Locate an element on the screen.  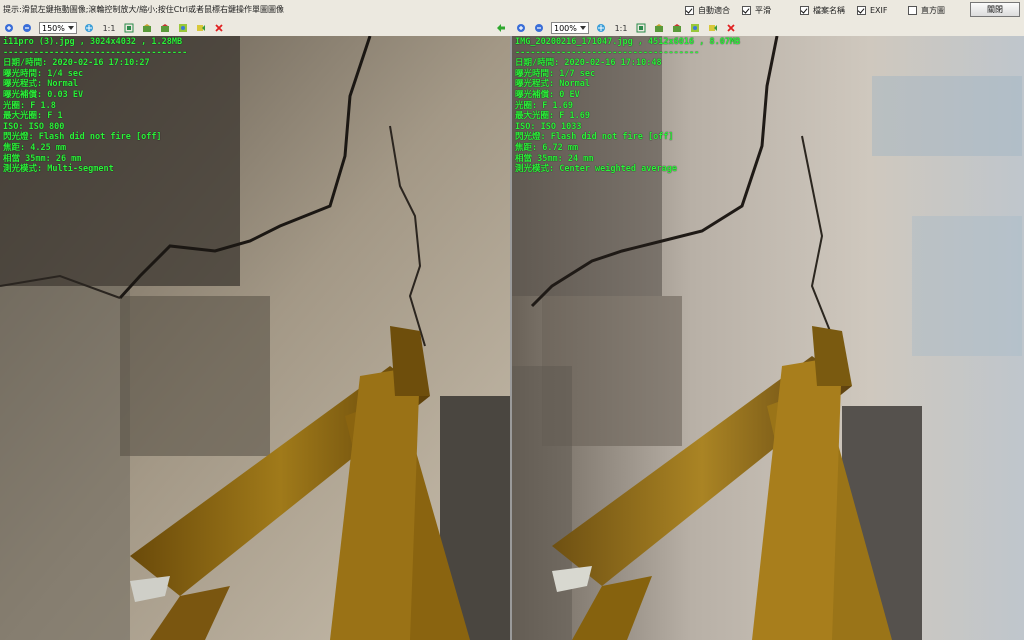
left-exif-line: 測光模式: Multi-segment is located at coordinates (58, 169).